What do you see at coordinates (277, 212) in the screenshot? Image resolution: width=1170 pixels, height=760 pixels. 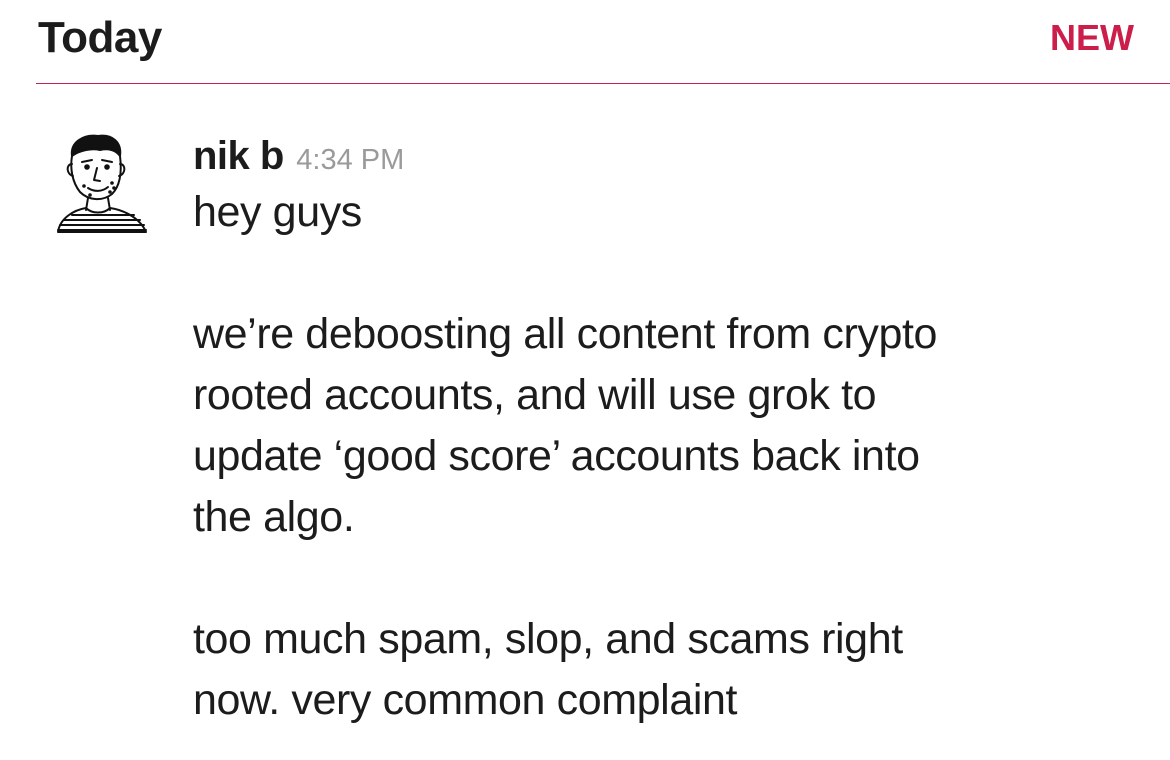 I see `message-line: hey guys` at bounding box center [277, 212].